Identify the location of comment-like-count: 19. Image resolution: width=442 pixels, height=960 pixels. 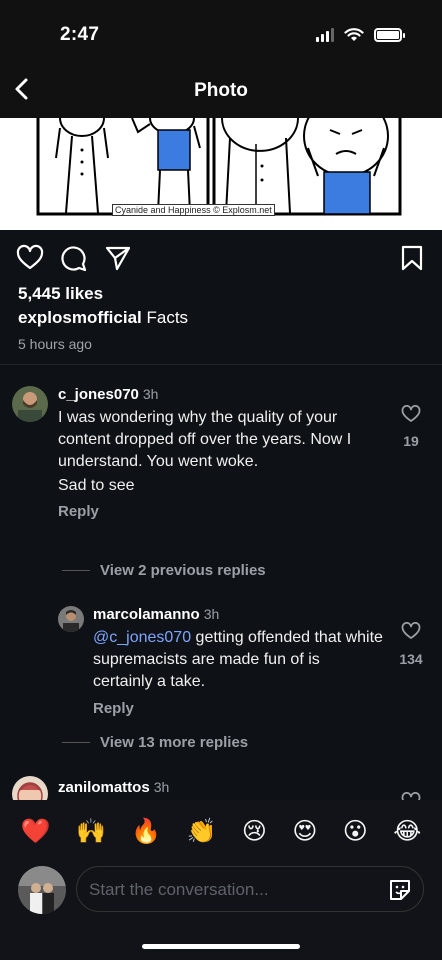
(411, 441).